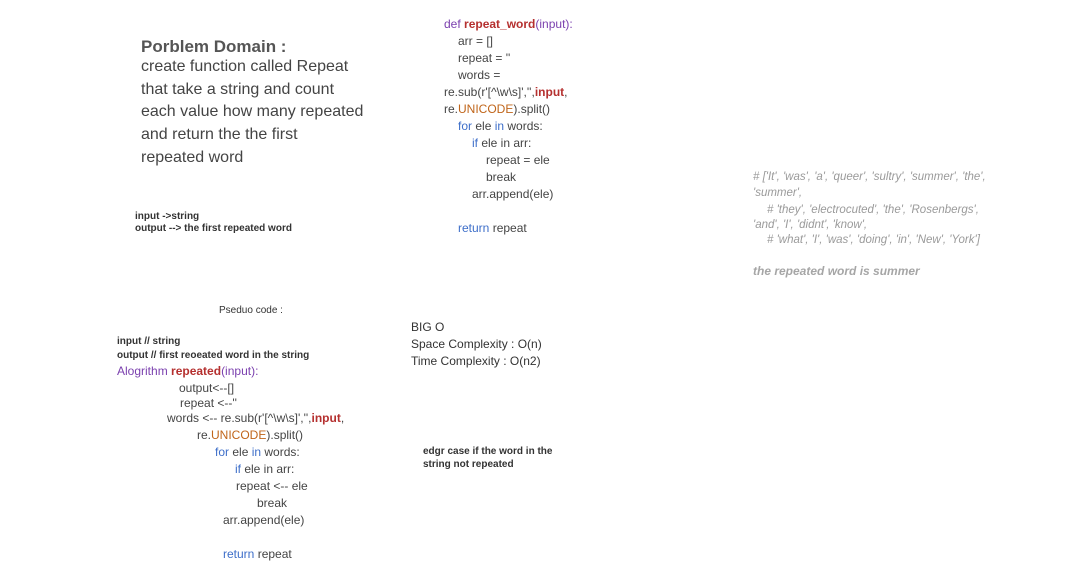  Describe the element at coordinates (142, 371) in the screenshot. I see `algorithm-keyword: Alogrithm` at that location.